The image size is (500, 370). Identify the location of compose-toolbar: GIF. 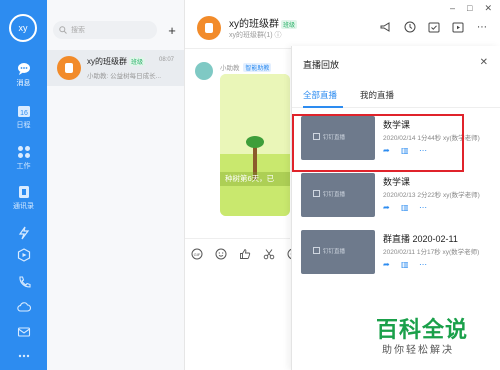
(245, 254).